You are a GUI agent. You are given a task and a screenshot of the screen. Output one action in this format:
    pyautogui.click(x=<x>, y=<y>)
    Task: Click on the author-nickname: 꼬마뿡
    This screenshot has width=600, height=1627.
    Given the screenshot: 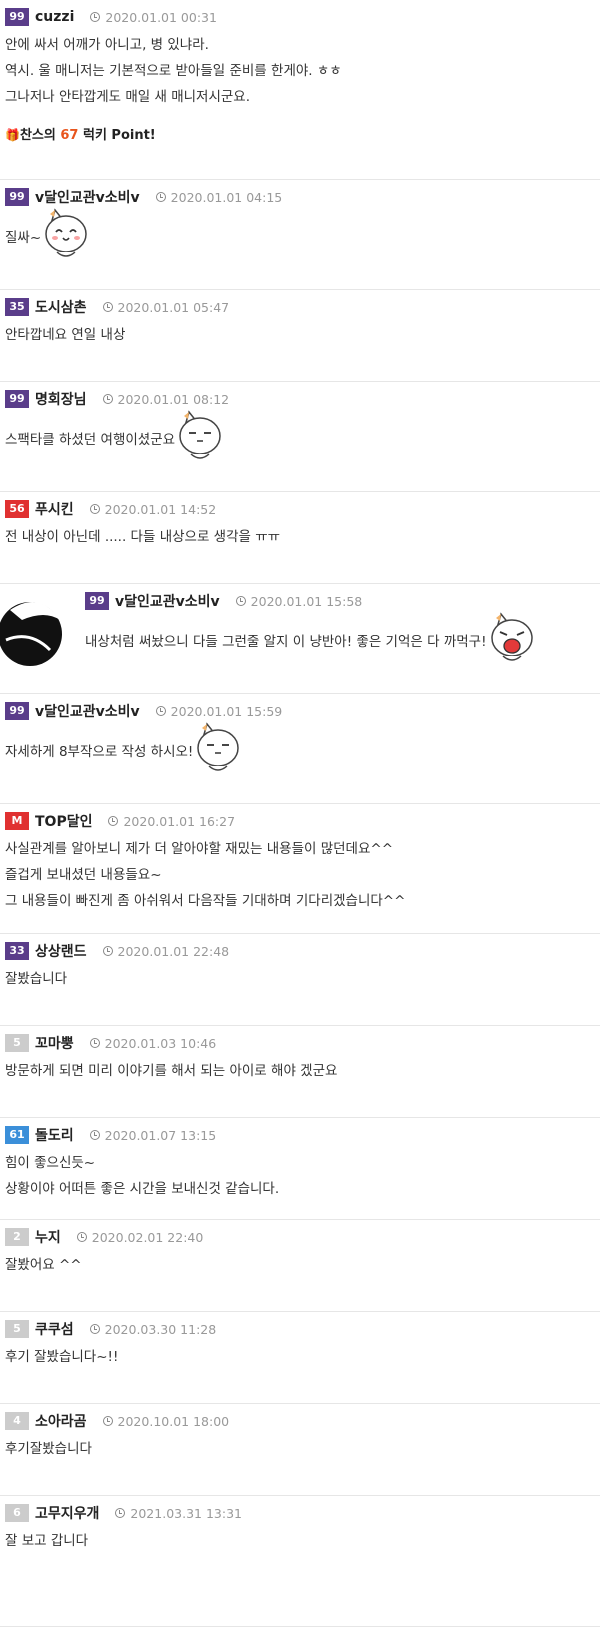 What is the action you would take?
    pyautogui.click(x=54, y=1043)
    